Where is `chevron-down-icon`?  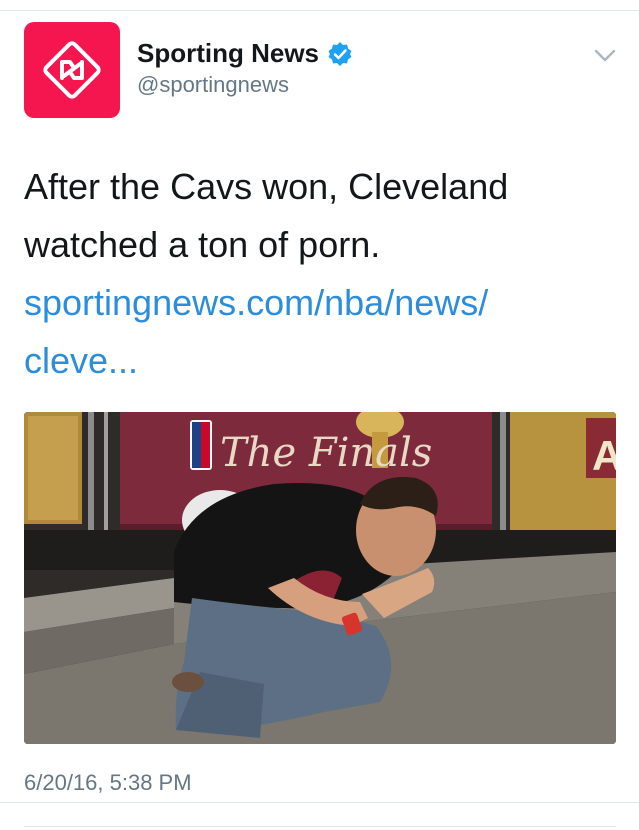 chevron-down-icon is located at coordinates (605, 56).